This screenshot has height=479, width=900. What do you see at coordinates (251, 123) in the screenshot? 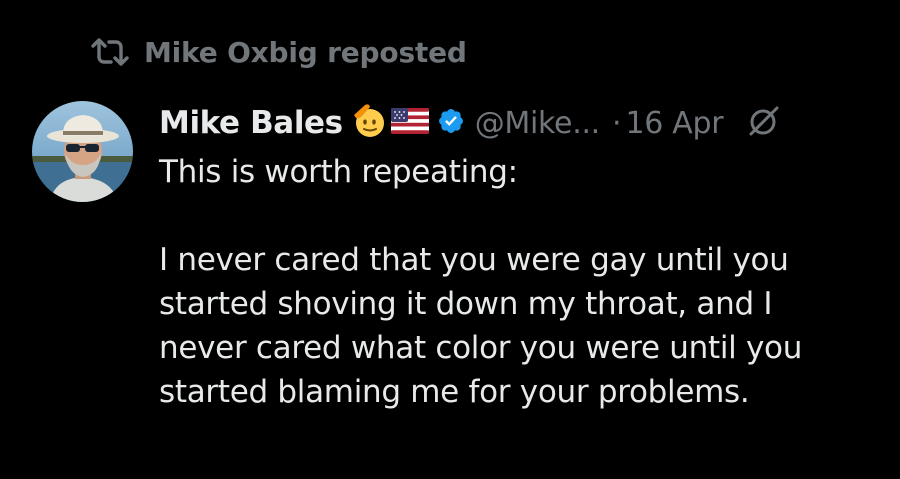
I see `display-name: Mike Bales` at bounding box center [251, 123].